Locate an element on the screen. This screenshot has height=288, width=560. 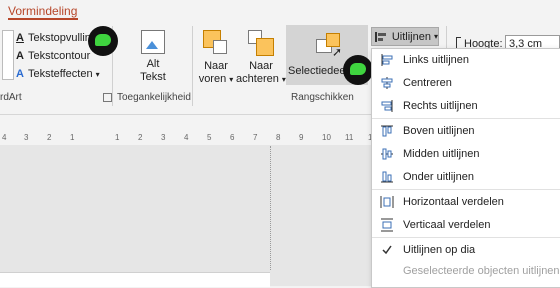
selection-pane-icon: ➚ is located at coordinates (329, 46).